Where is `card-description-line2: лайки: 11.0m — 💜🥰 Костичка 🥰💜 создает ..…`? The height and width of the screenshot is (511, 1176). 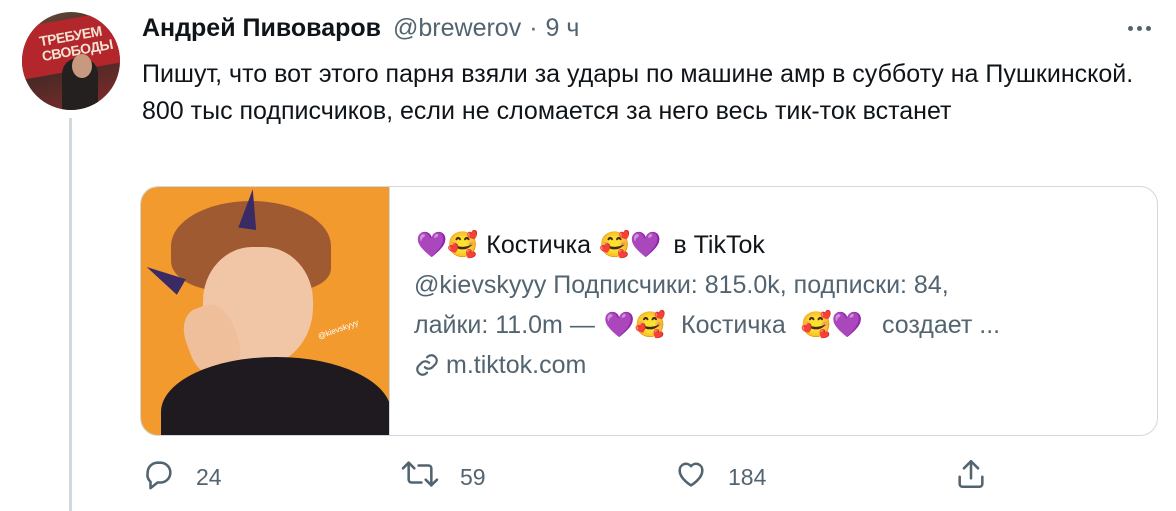
card-description-line2: лайки: 11.0m — 💜🥰 Костичка 🥰💜 создает ..… is located at coordinates (785, 325).